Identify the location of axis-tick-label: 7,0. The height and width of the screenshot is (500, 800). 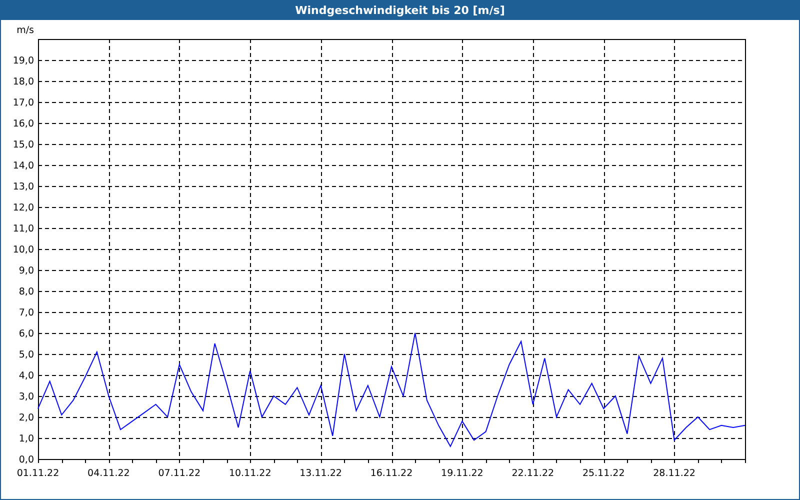
(26, 313).